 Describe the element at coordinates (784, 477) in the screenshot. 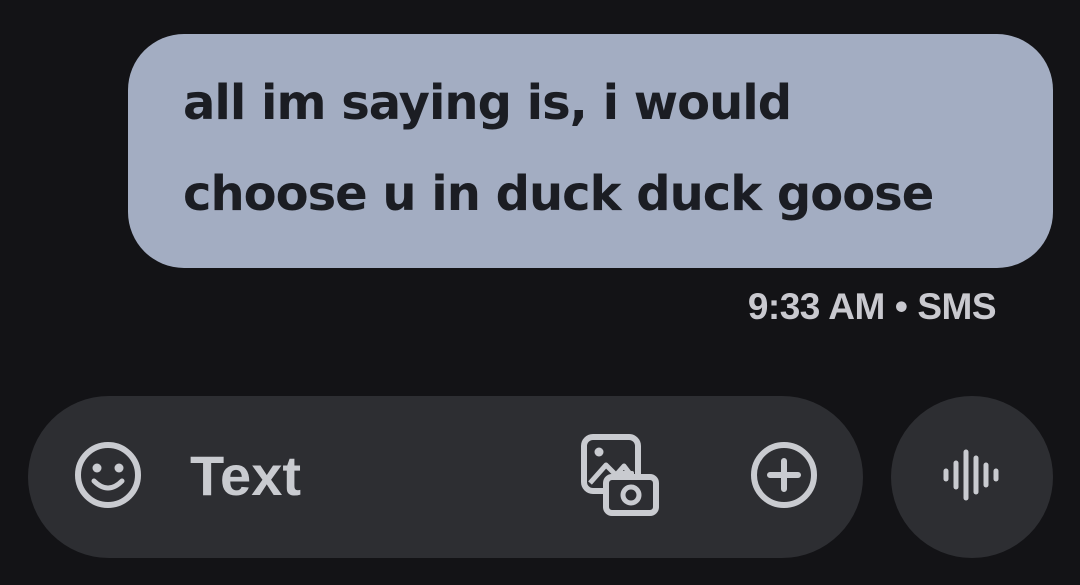

I see `add-icon` at that location.